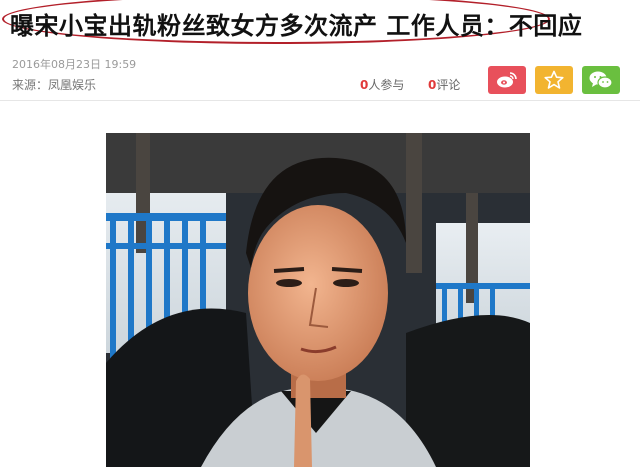 The width and height of the screenshot is (640, 467). I want to click on wechat-icon, so click(601, 80).